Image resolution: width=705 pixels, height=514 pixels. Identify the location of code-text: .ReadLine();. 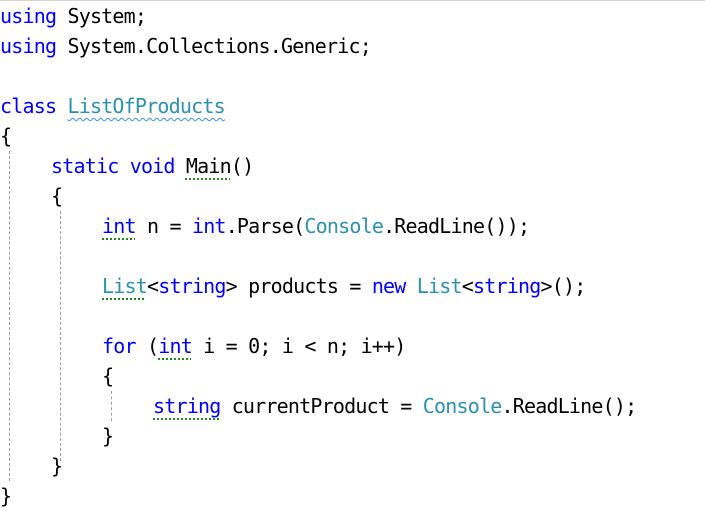
(569, 406).